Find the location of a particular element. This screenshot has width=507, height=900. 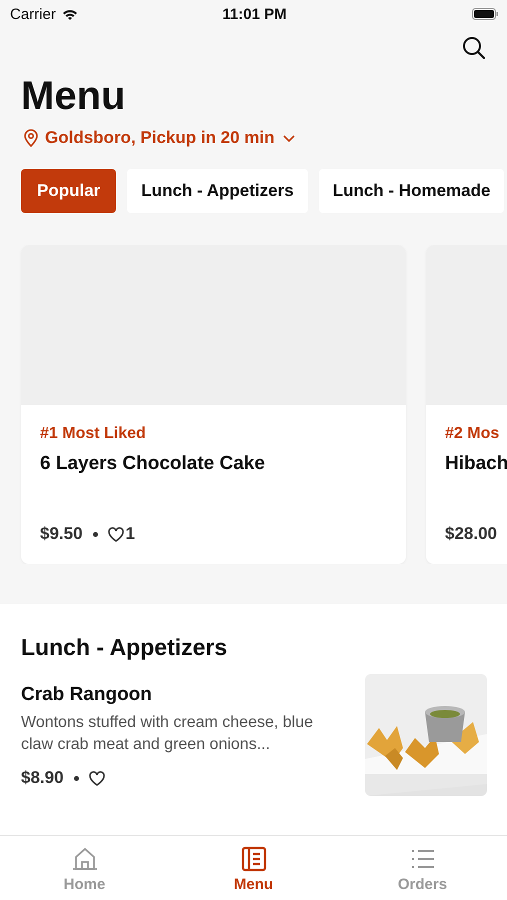

price-label: $28.00 is located at coordinates (471, 534).